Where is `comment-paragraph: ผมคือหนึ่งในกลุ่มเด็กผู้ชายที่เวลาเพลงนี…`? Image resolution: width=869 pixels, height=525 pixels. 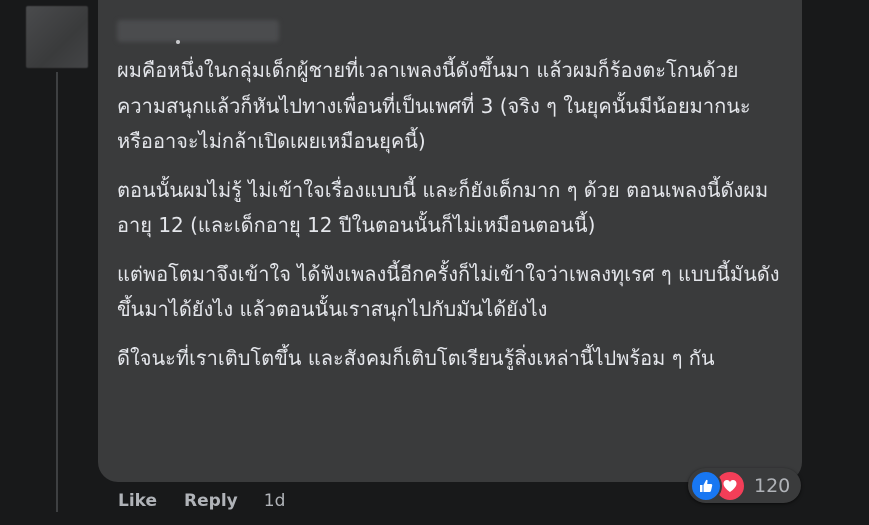
comment-paragraph: ผมคือหนึ่งในกลุ่มเด็กผู้ชายที่เวลาเพลงนี… is located at coordinates (434, 105).